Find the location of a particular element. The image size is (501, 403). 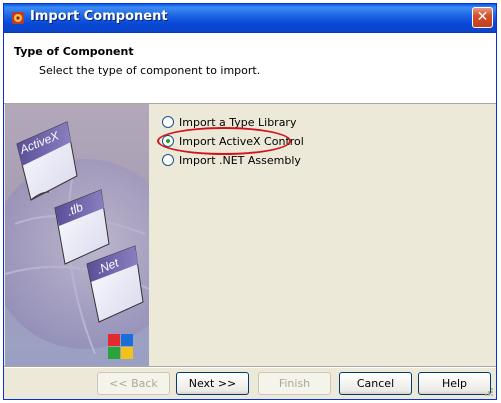

window-title: Import Component is located at coordinates (99, 16).